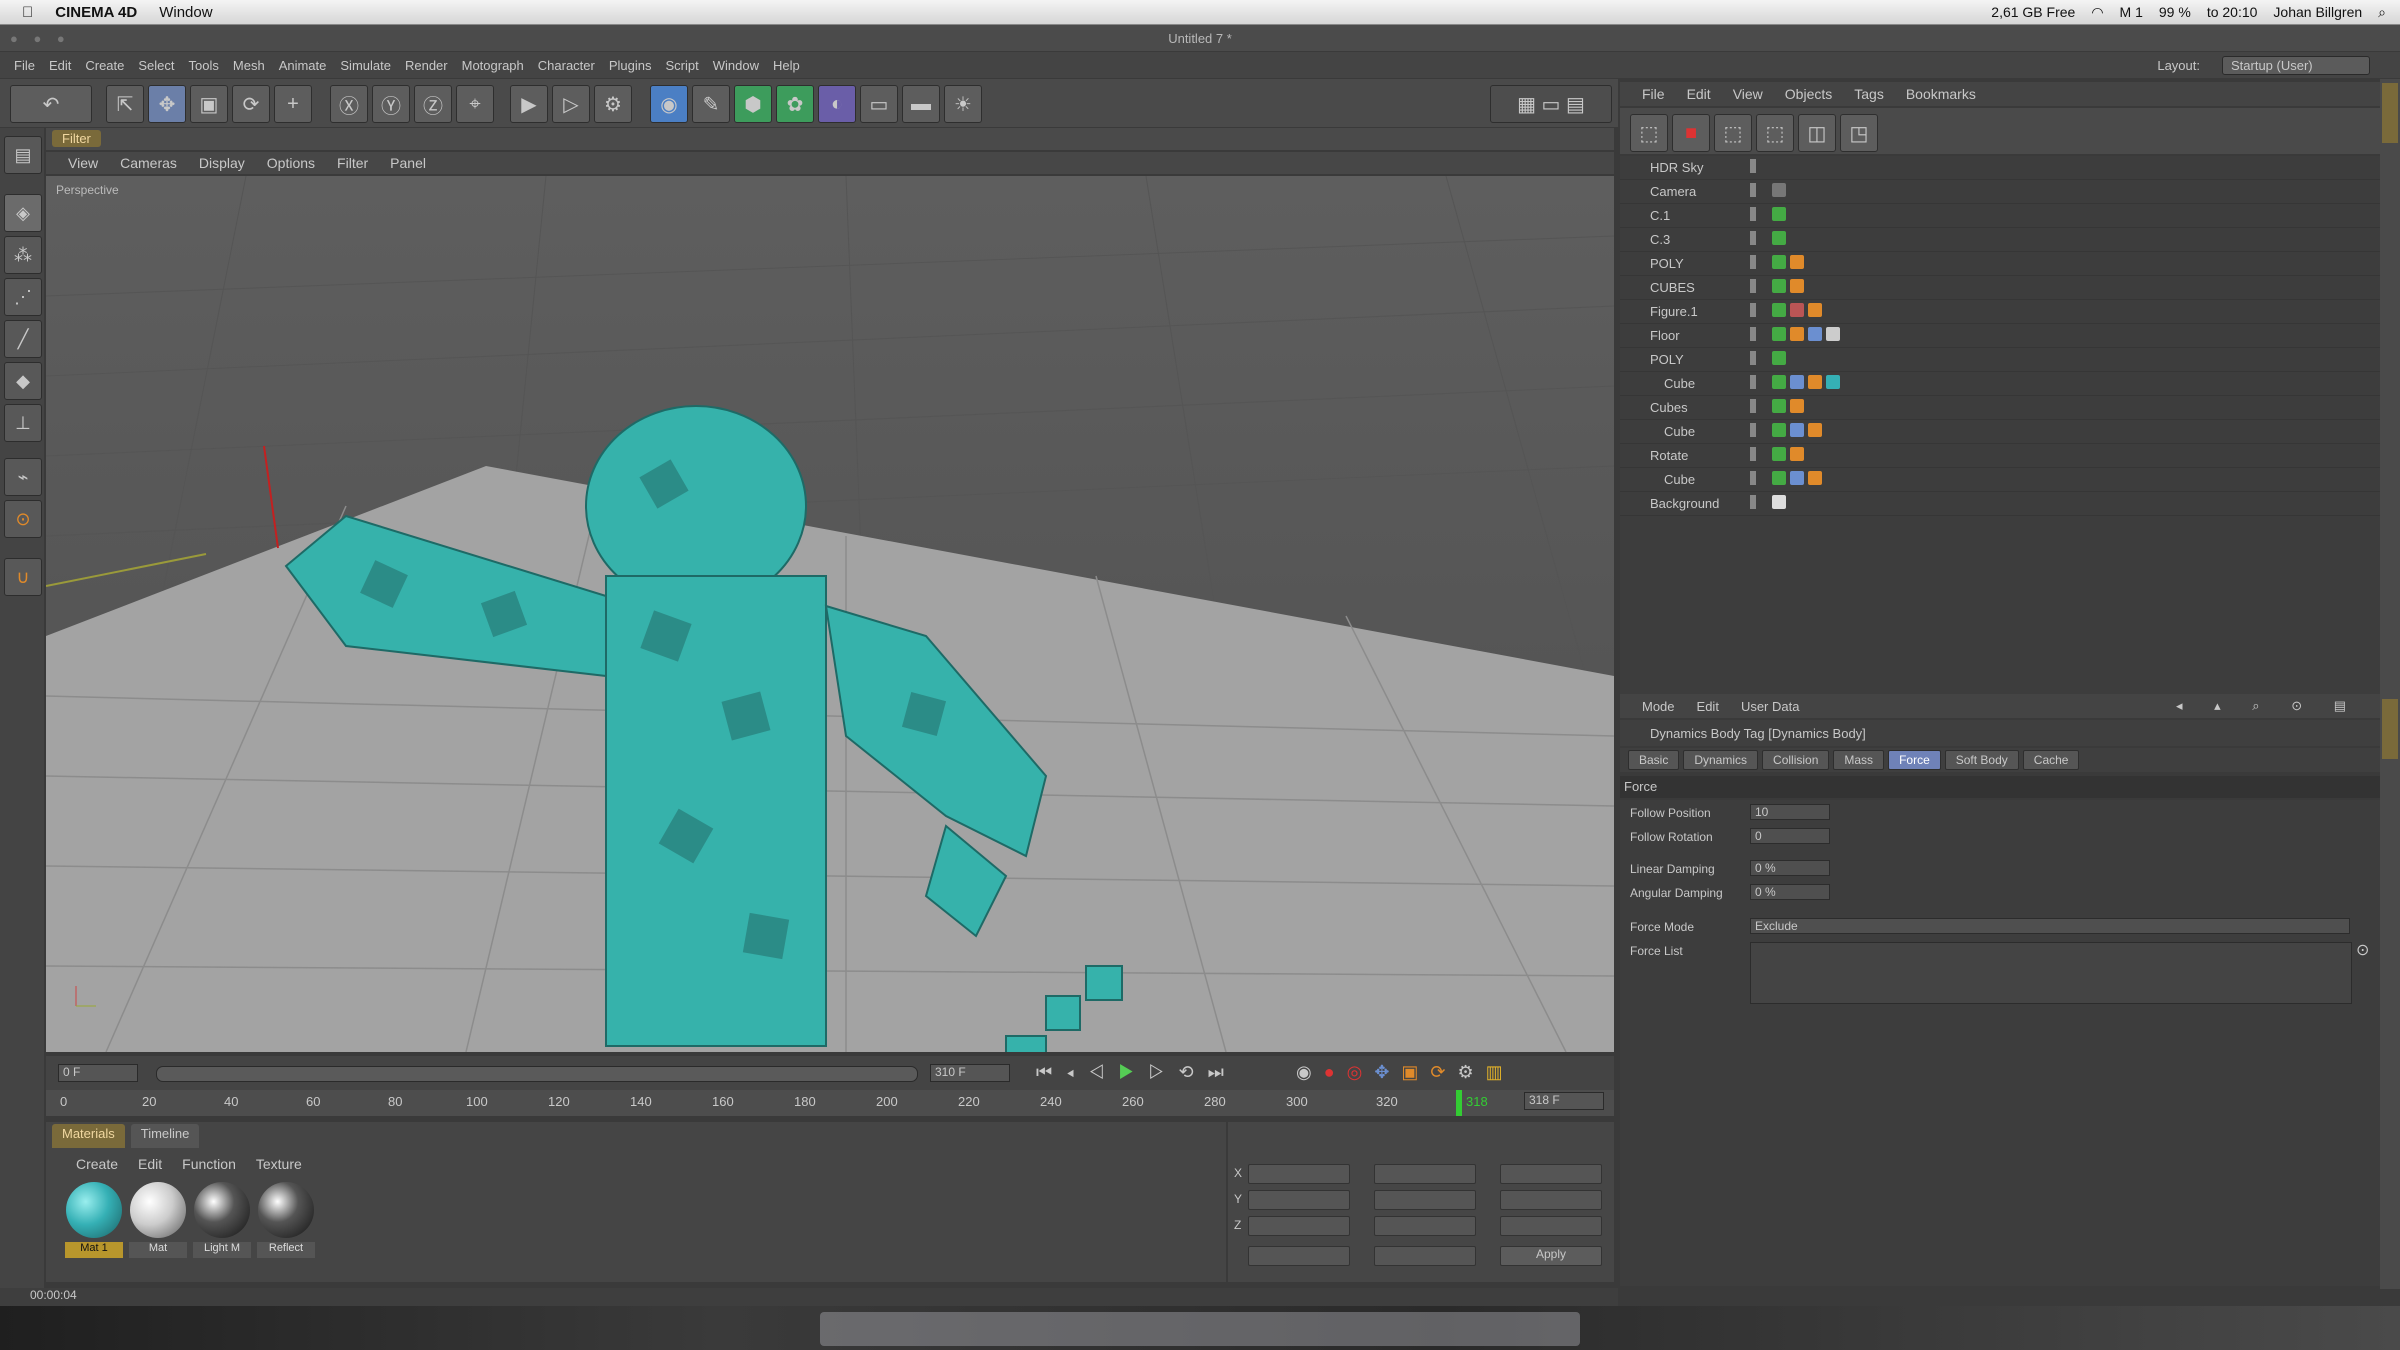  Describe the element at coordinates (2051, 973) in the screenshot. I see `force-list-box` at that location.